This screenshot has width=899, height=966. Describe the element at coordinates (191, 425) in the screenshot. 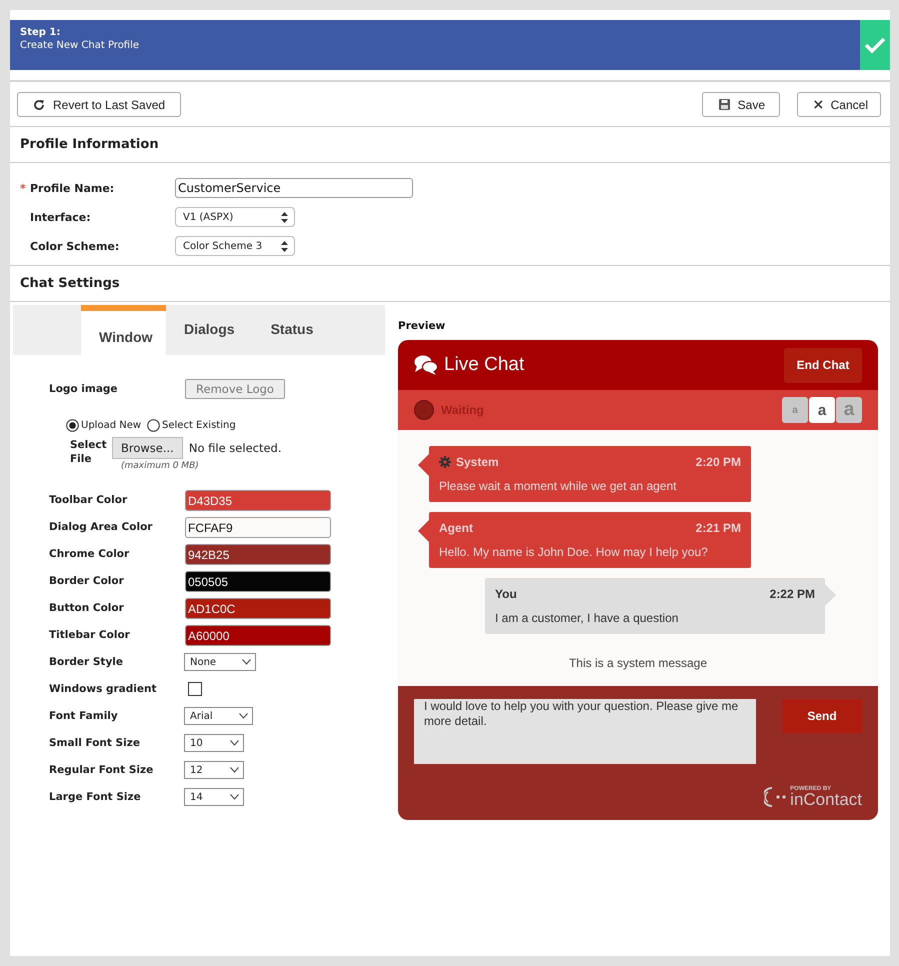

I see `radio-button: Select Existing` at that location.